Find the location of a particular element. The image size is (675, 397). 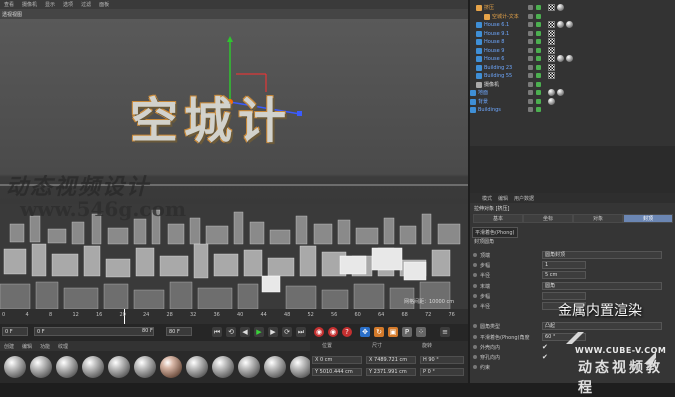

scale-key-icon: ▣ is located at coordinates (393, 332).